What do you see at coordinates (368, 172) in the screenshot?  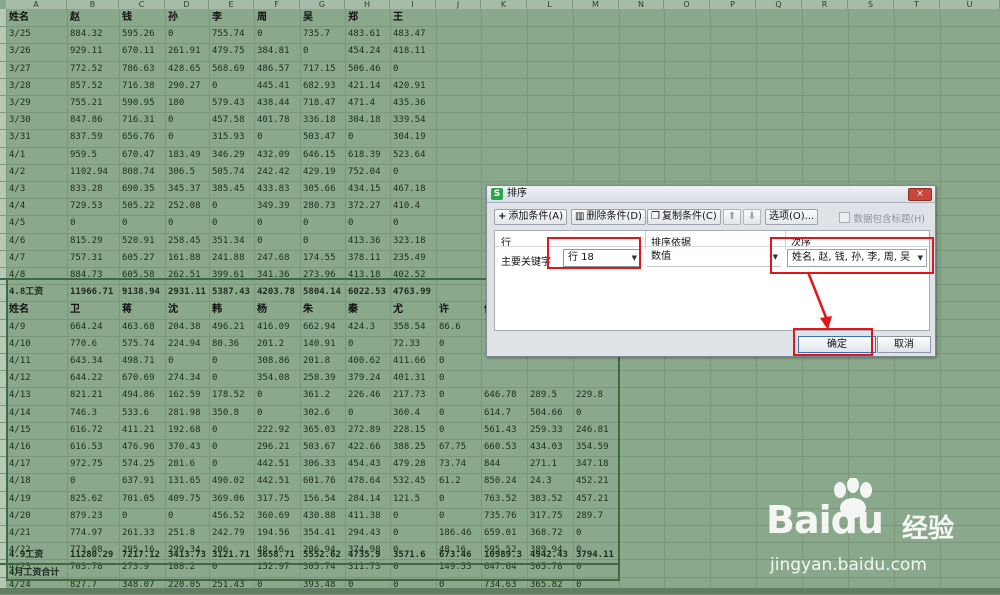 I see `cell: 752.04` at bounding box center [368, 172].